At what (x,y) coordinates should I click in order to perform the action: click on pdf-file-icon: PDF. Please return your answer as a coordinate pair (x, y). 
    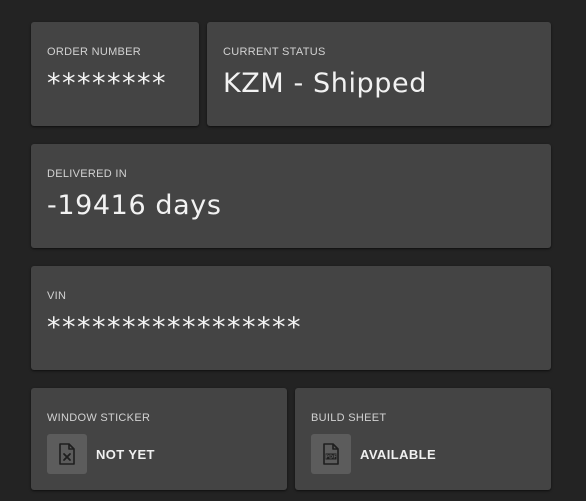
    Looking at the image, I should click on (331, 454).